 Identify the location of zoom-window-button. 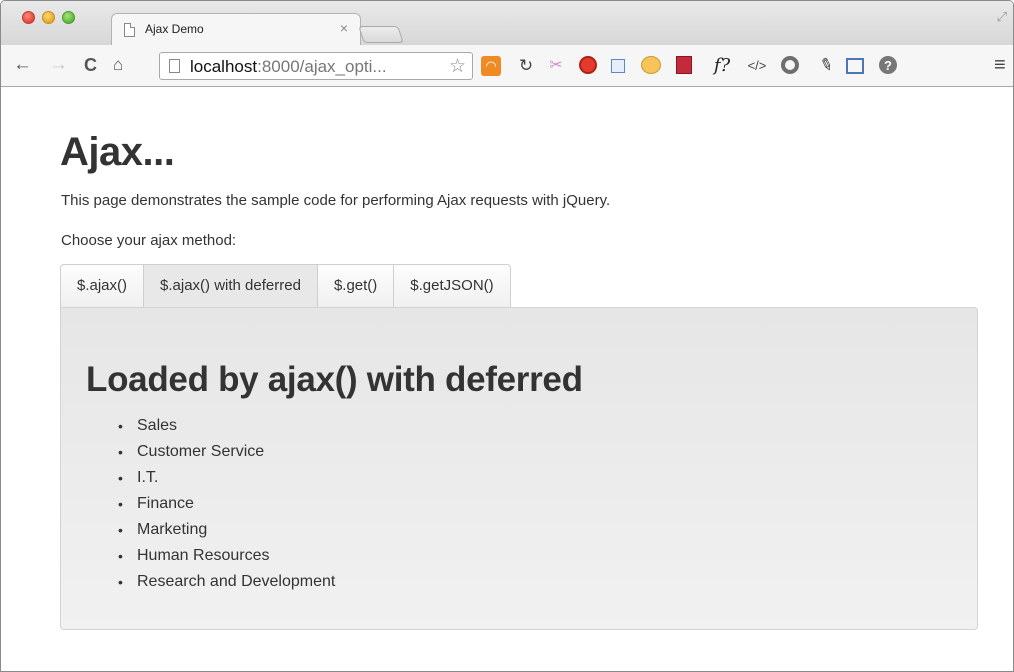
(68, 17).